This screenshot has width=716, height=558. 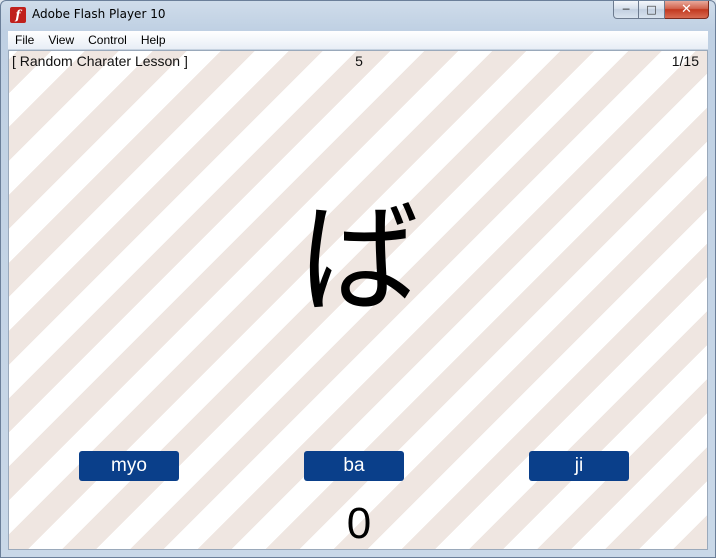 I want to click on answer-button-myo: myo, so click(x=129, y=466).